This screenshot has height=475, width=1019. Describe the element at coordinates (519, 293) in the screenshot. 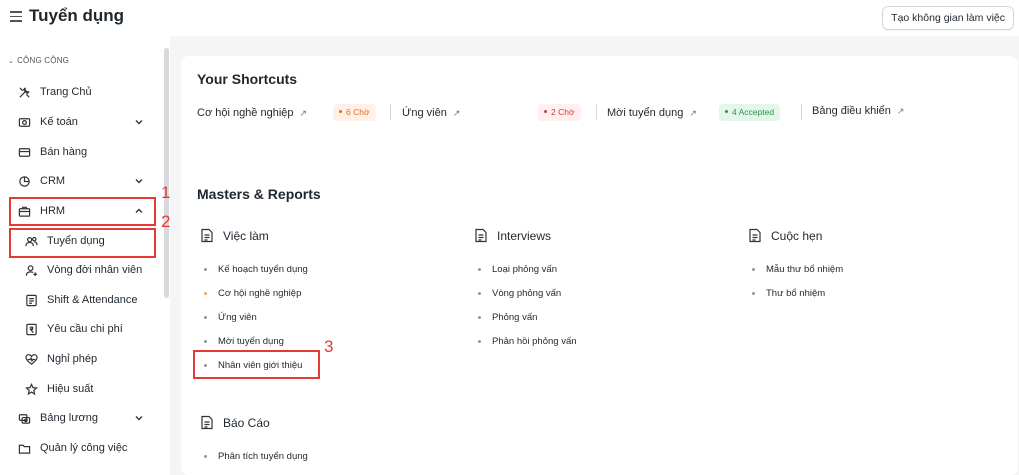

I see `link-interview-round: Vòng phỏng vấn` at that location.